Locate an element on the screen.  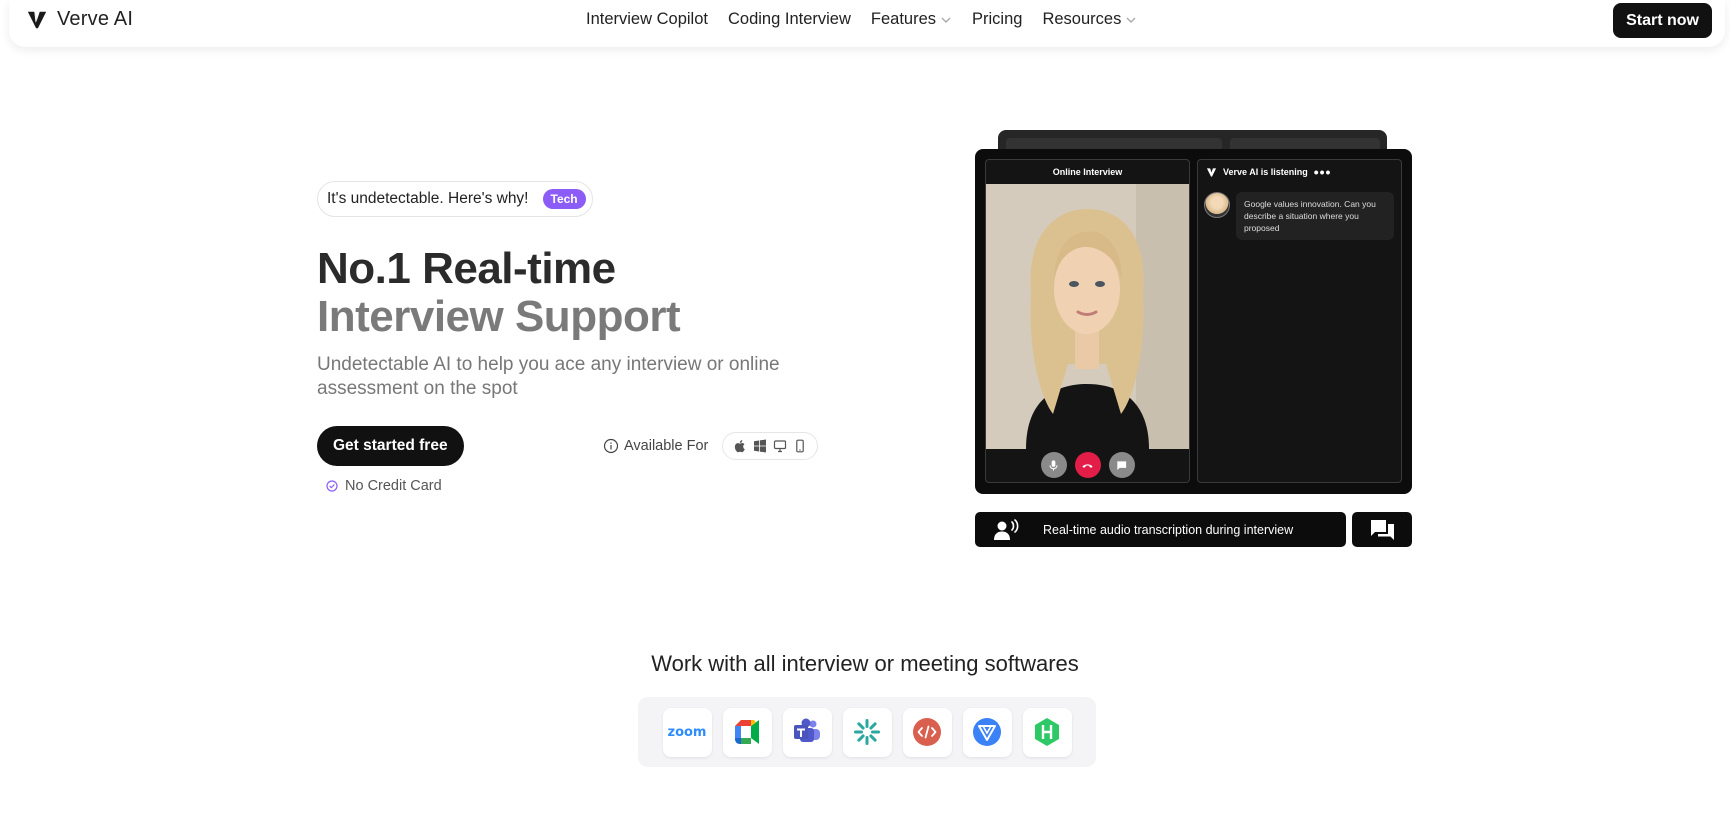
windows-icon is located at coordinates (760, 446).